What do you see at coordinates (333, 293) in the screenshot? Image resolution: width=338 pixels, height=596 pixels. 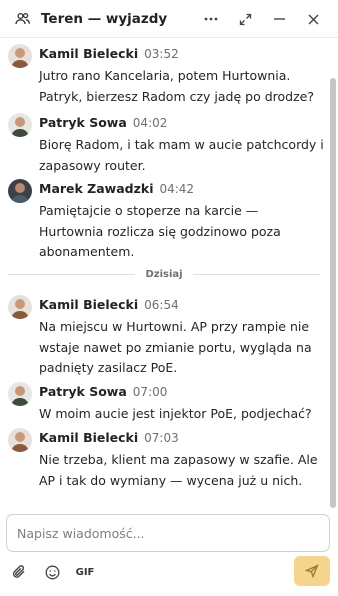 I see `scrollbar-thumb` at bounding box center [333, 293].